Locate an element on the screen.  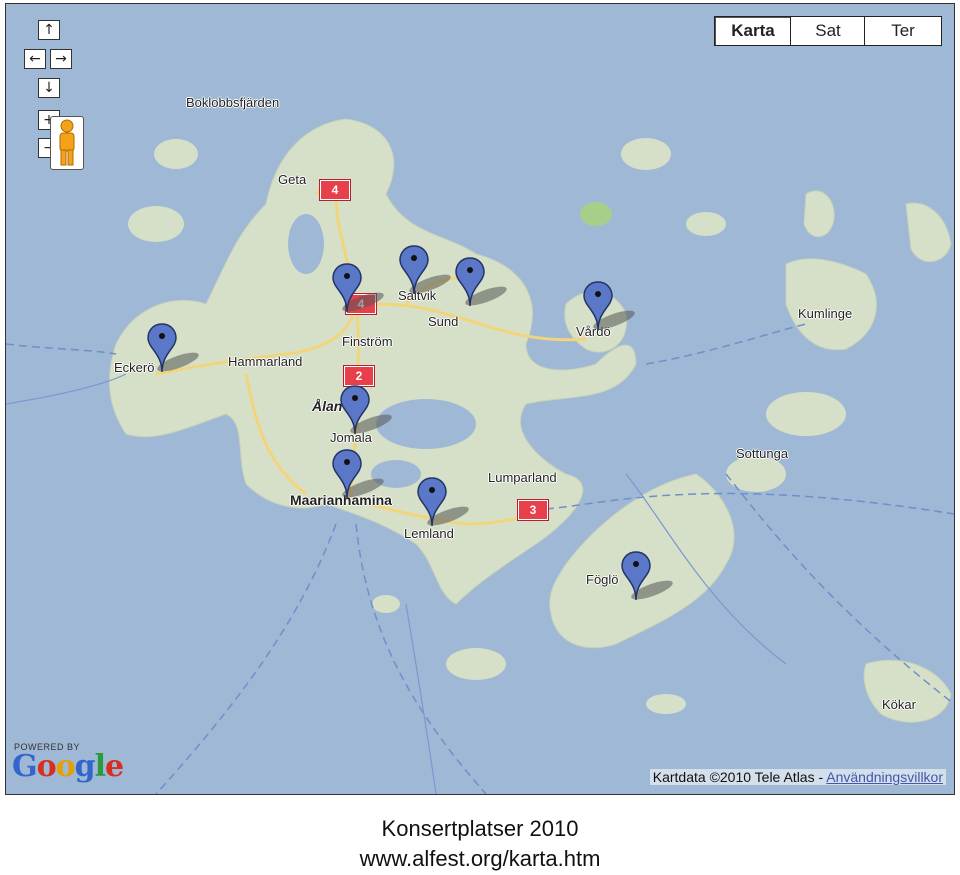
pan-down-button: ↓ is located at coordinates (49, 88).